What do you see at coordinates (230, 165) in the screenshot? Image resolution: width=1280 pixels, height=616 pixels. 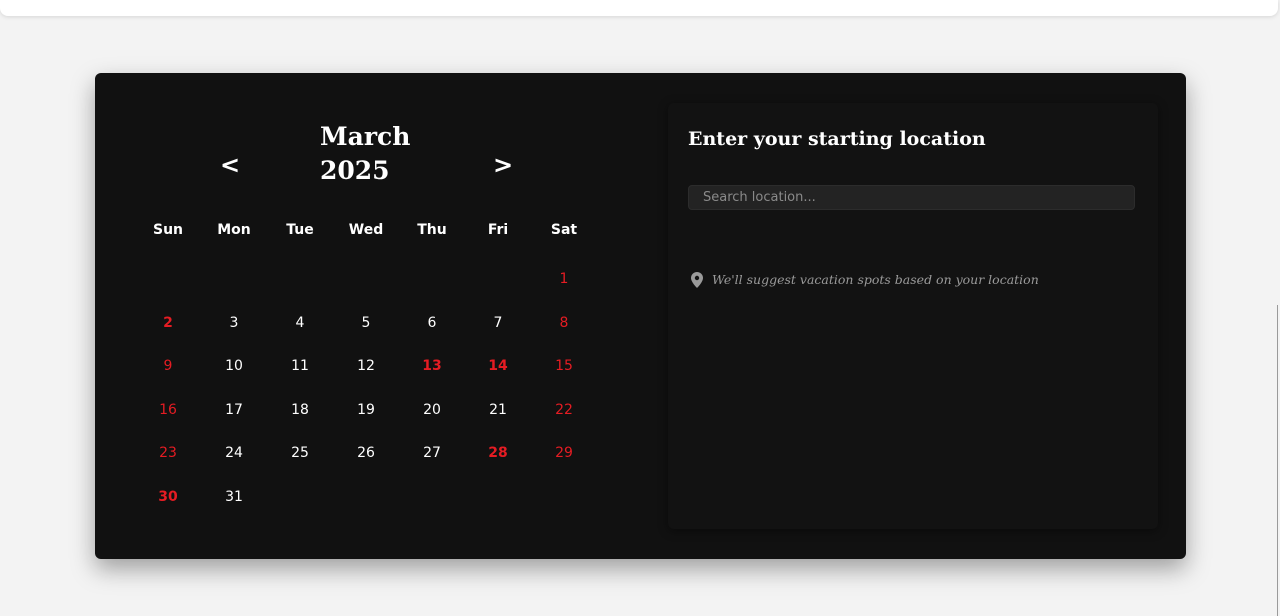 I see `prev-month-button: <` at bounding box center [230, 165].